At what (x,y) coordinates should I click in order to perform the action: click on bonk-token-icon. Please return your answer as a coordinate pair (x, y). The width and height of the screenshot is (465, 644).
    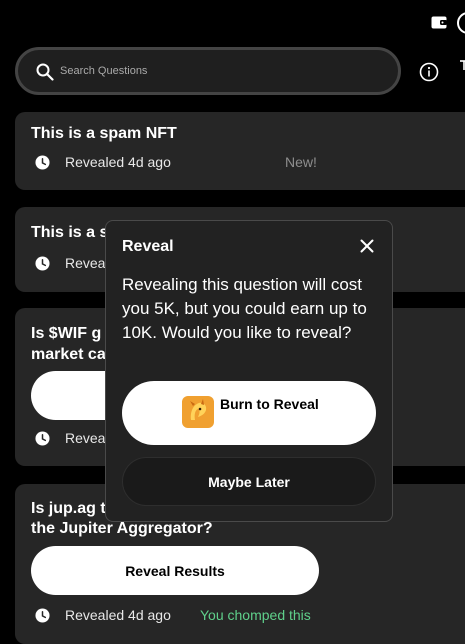
    Looking at the image, I should click on (198, 412).